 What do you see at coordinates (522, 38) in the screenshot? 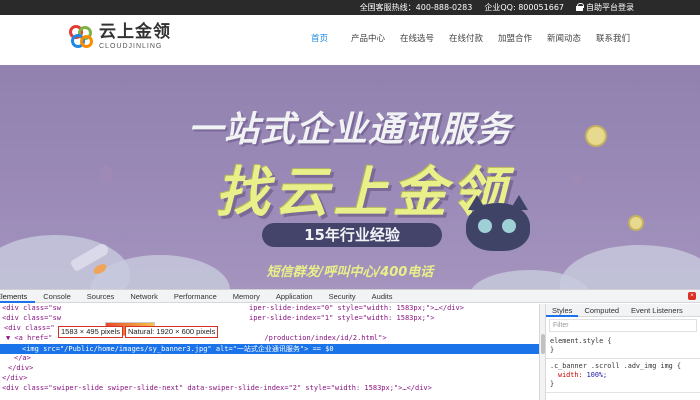
I see `nav-item-partnership: 加盟合作` at bounding box center [522, 38].